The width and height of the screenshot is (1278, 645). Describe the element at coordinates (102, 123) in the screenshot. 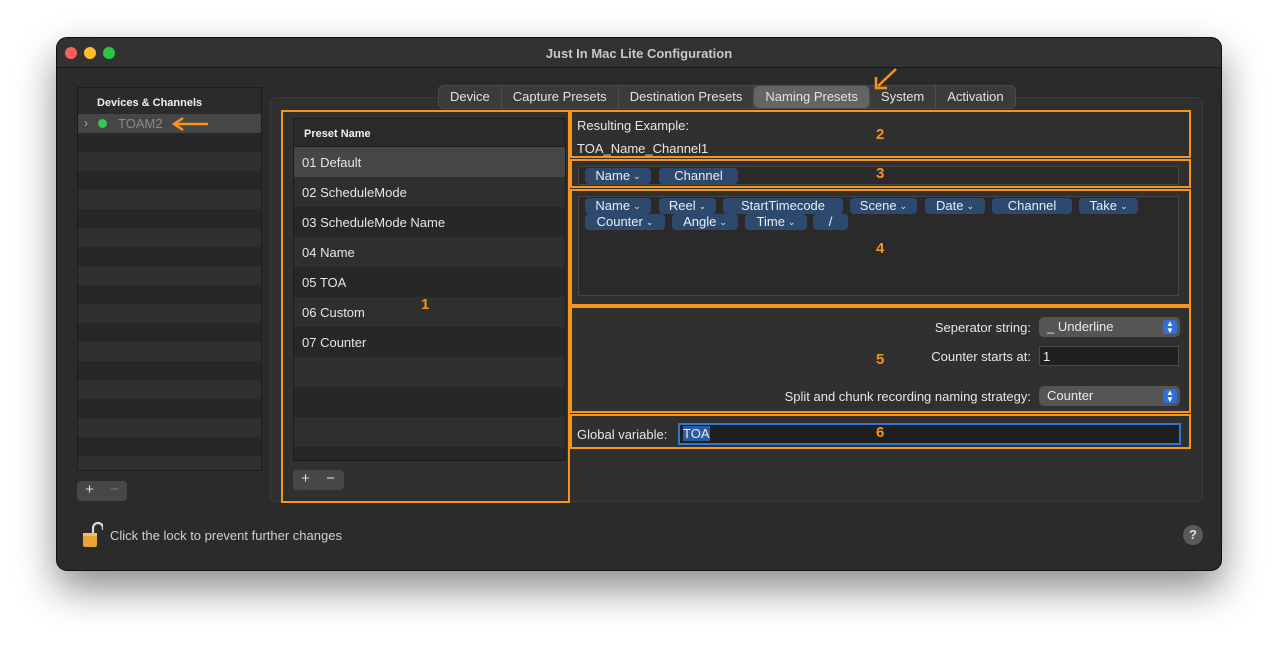

I see `status-online-icon` at that location.